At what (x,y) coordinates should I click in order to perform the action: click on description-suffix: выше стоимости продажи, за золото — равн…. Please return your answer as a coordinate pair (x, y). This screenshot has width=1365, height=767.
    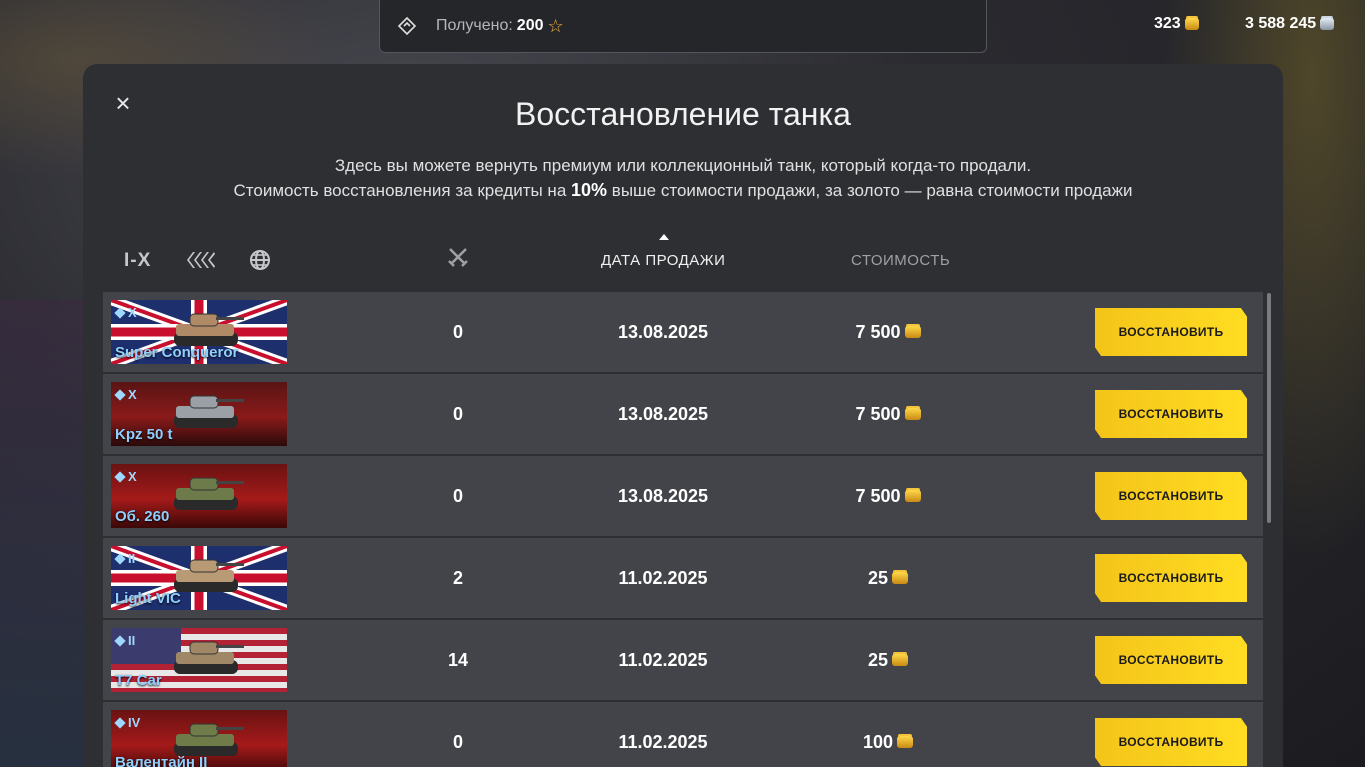
    Looking at the image, I should click on (872, 190).